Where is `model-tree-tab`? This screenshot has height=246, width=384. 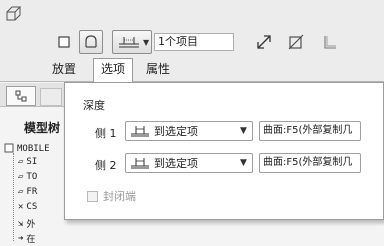
model-tree-tab is located at coordinates (21, 96).